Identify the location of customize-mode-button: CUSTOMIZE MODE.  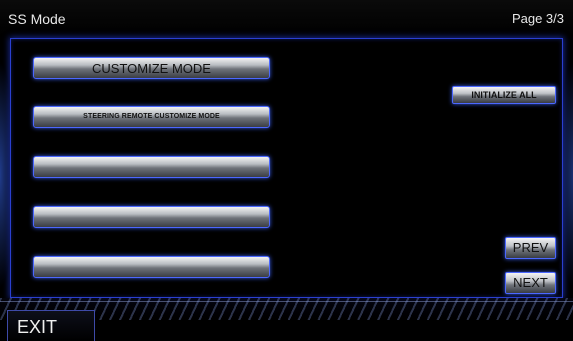
(151, 68).